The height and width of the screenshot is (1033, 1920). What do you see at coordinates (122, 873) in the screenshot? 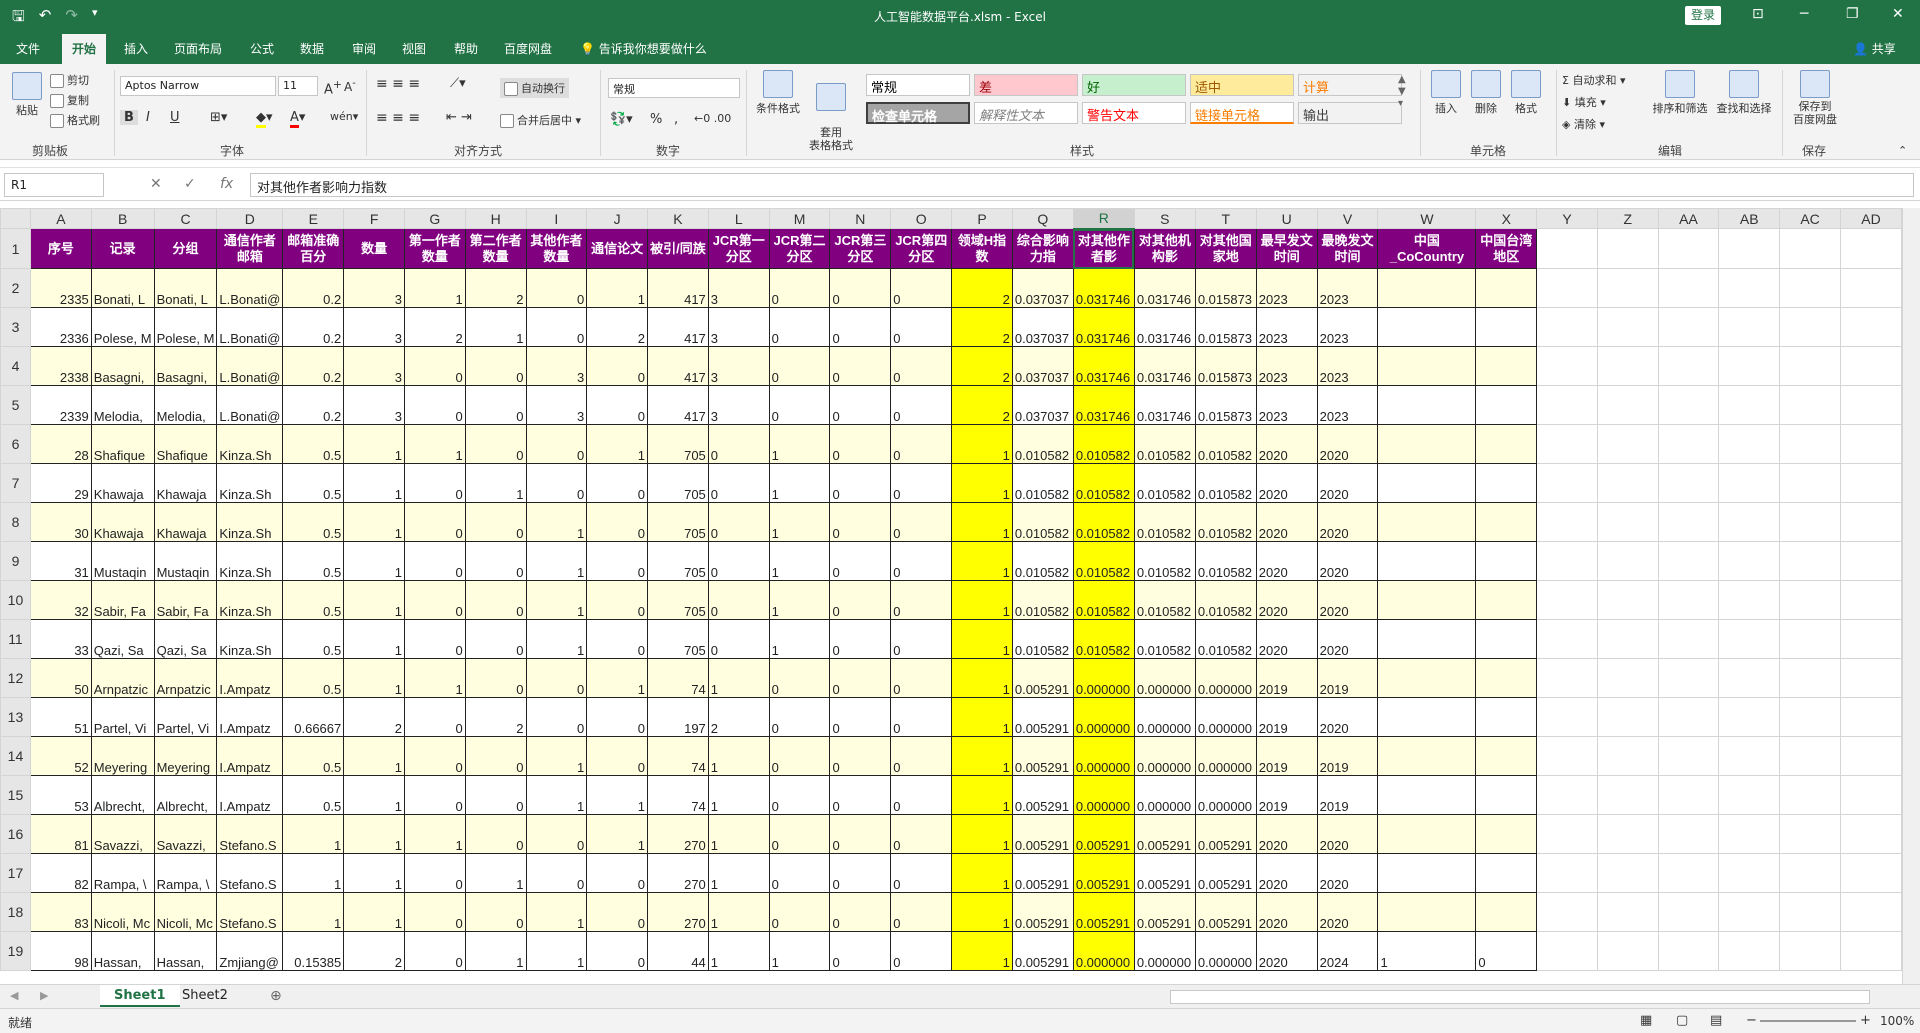
I see `data-cell: Rampa, \` at bounding box center [122, 873].